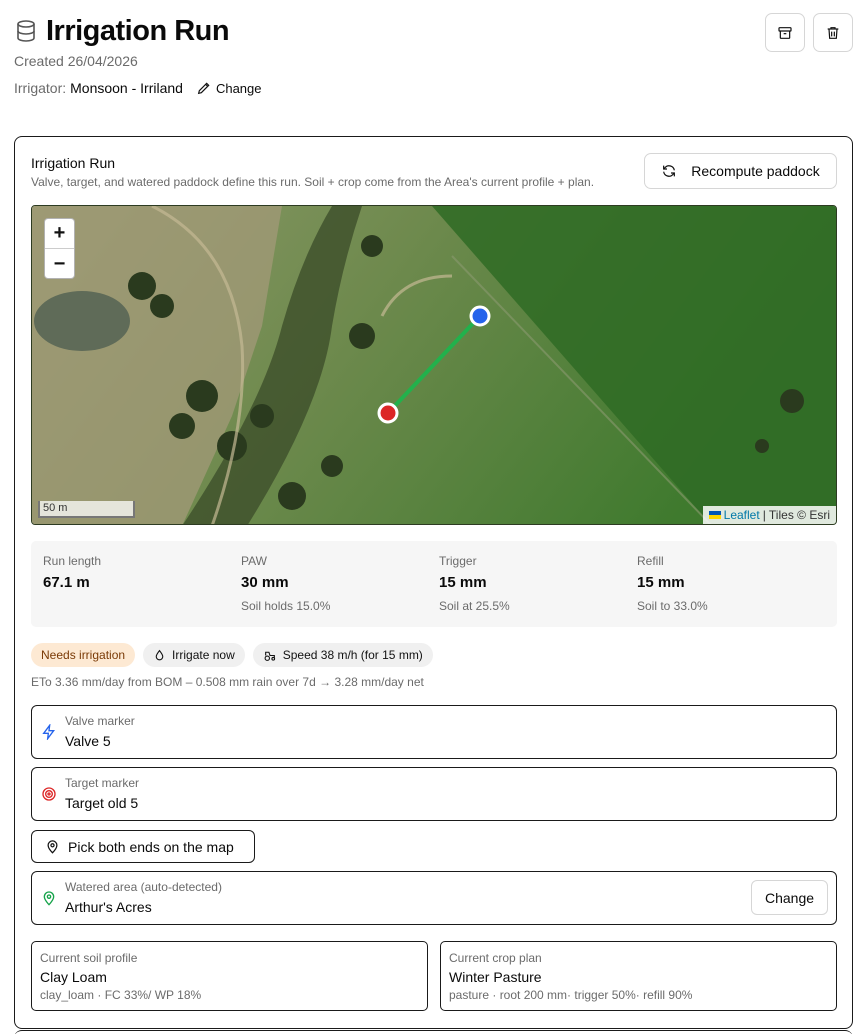 This screenshot has height=1034, width=859. What do you see at coordinates (88, 741) in the screenshot?
I see `valve-marker-value: Valve 5` at bounding box center [88, 741].